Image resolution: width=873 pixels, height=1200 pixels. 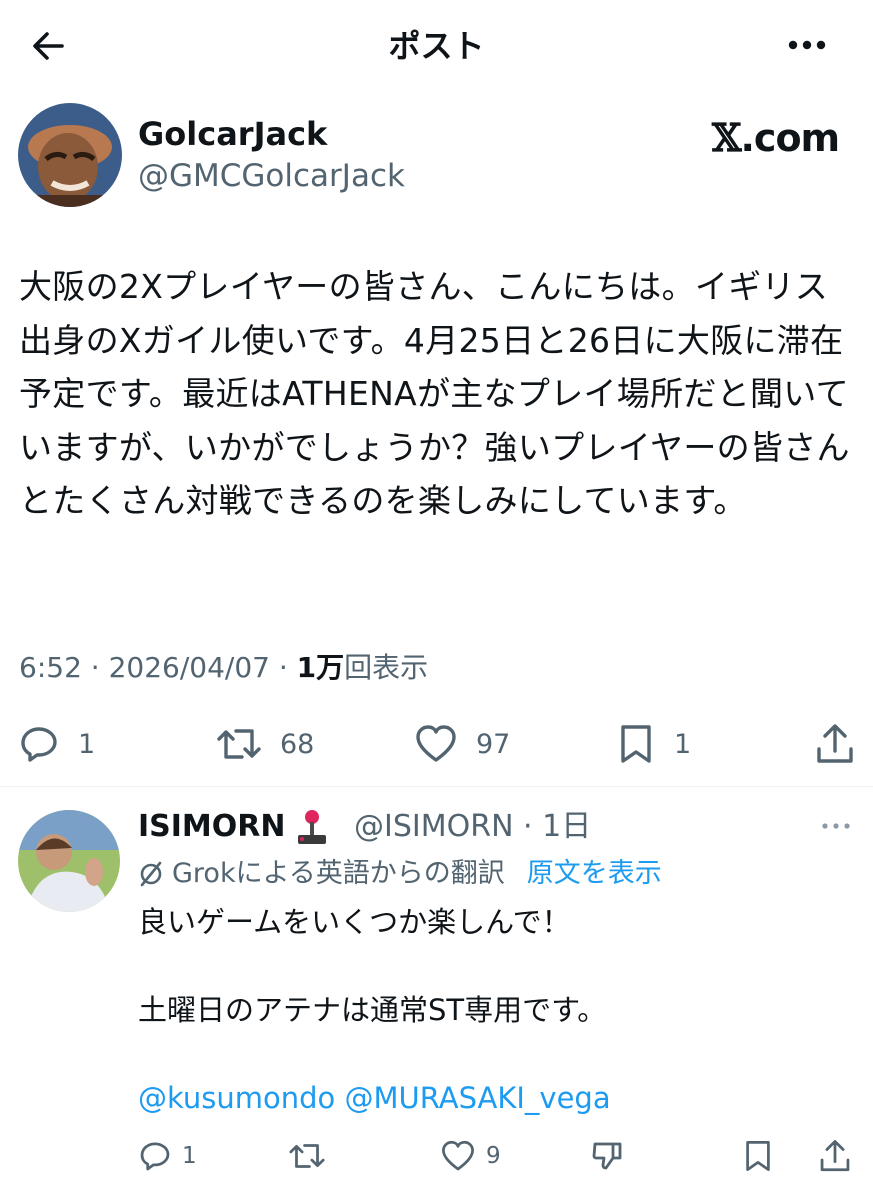 I want to click on more-options-button, so click(x=807, y=45).